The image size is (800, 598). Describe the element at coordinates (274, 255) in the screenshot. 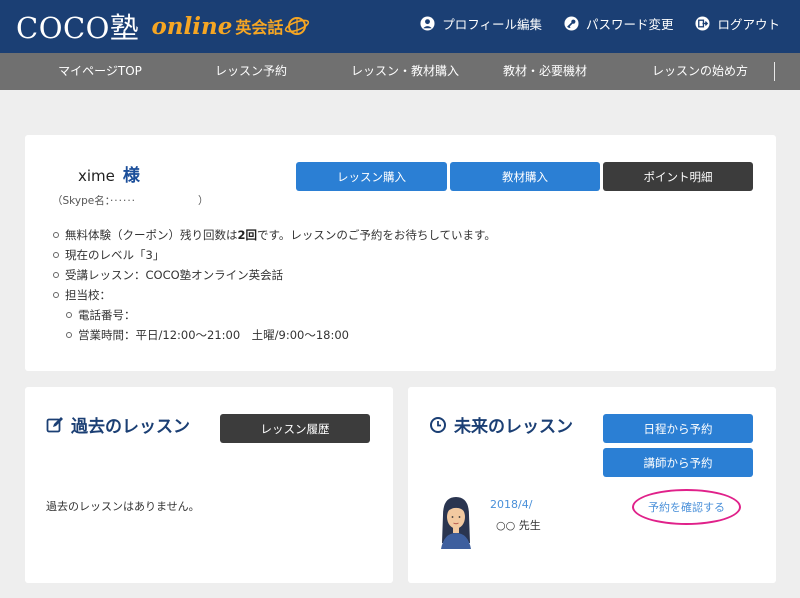

I see `current-level: 現在のレベル「3」` at that location.